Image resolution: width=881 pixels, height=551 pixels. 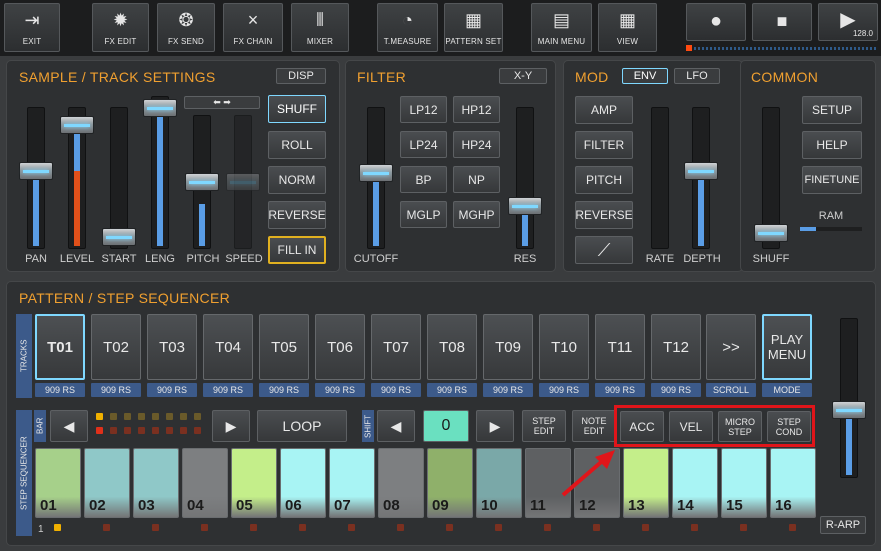 I want to click on track-button: T02, so click(x=116, y=347).